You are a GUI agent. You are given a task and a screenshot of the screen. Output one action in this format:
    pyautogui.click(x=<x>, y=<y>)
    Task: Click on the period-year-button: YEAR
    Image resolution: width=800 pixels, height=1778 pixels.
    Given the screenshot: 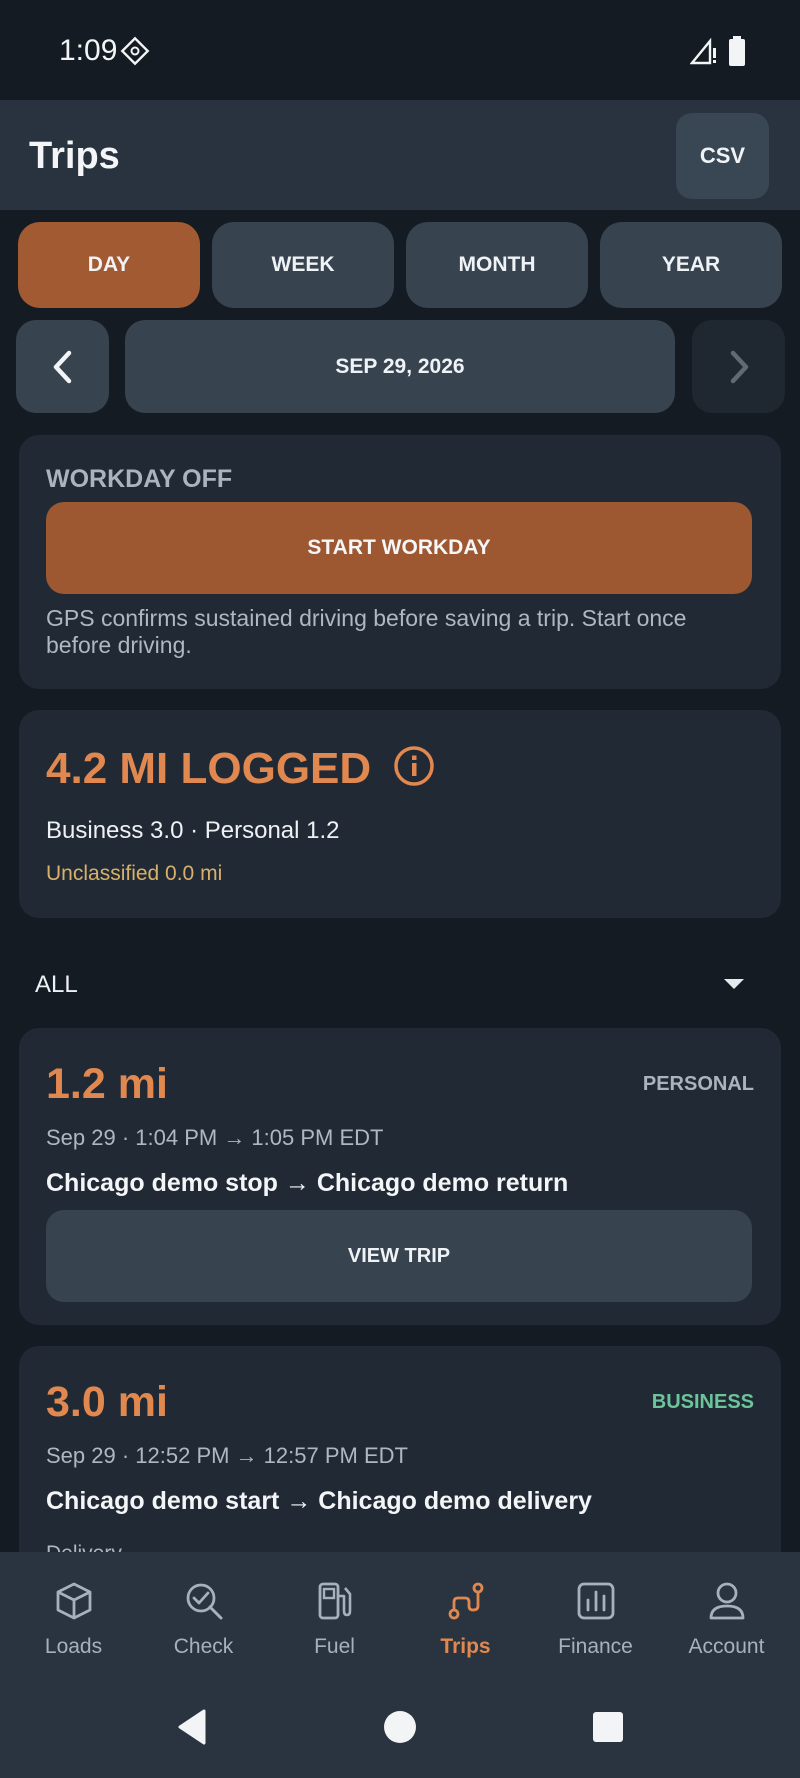 What is the action you would take?
    pyautogui.click(x=691, y=265)
    